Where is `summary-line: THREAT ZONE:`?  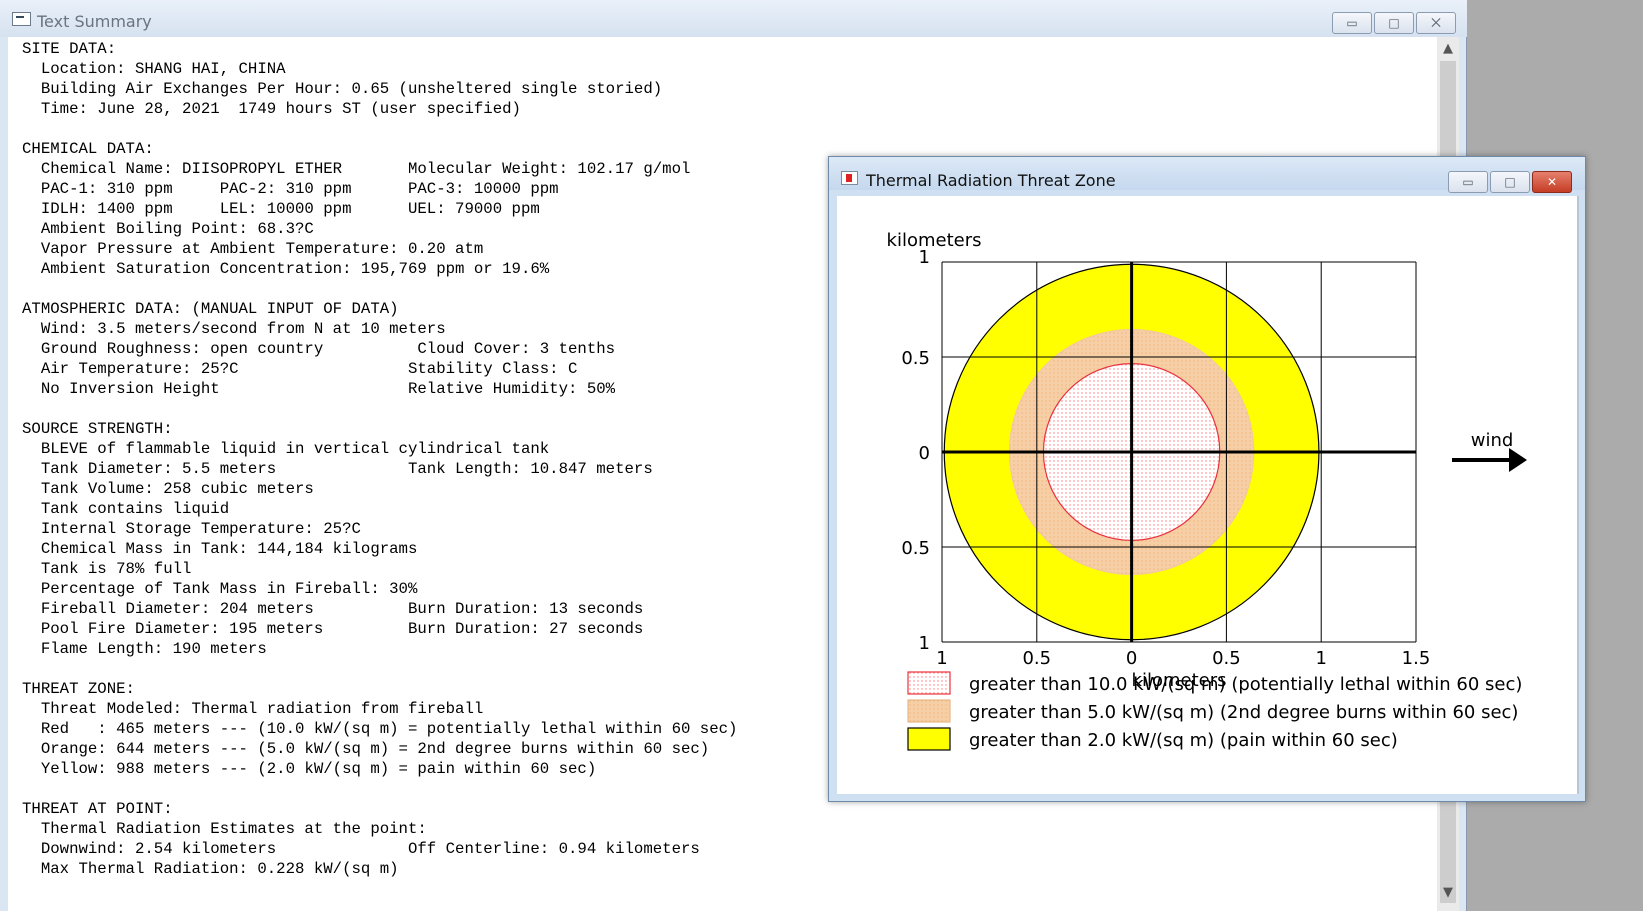 summary-line: THREAT ZONE: is located at coordinates (78, 689).